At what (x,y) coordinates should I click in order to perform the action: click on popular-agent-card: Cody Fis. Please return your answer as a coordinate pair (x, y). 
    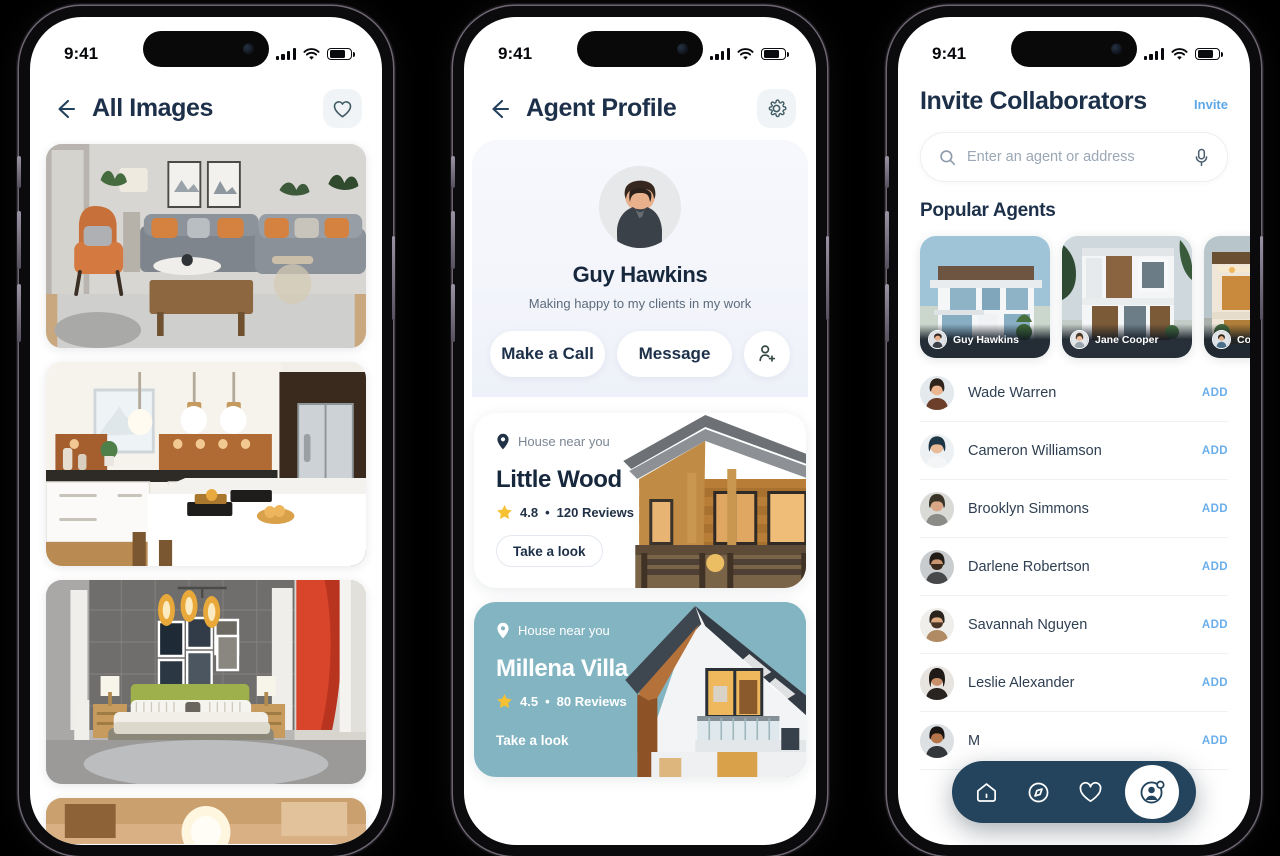
    Looking at the image, I should click on (1227, 297).